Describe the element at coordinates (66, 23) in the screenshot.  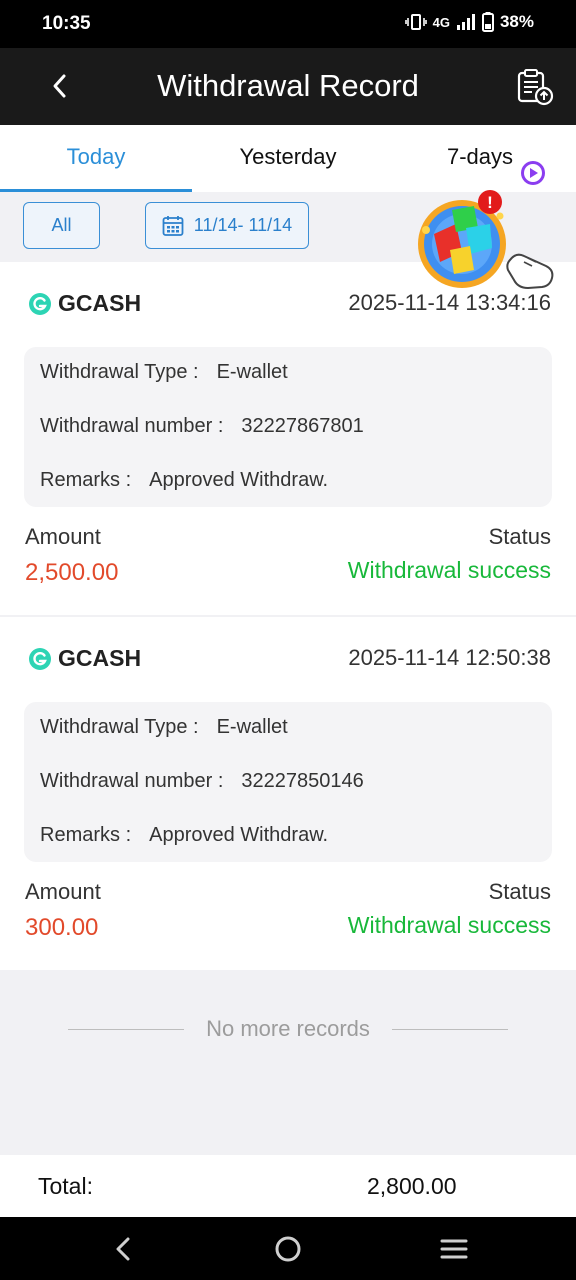
I see `status-time: 10:35` at that location.